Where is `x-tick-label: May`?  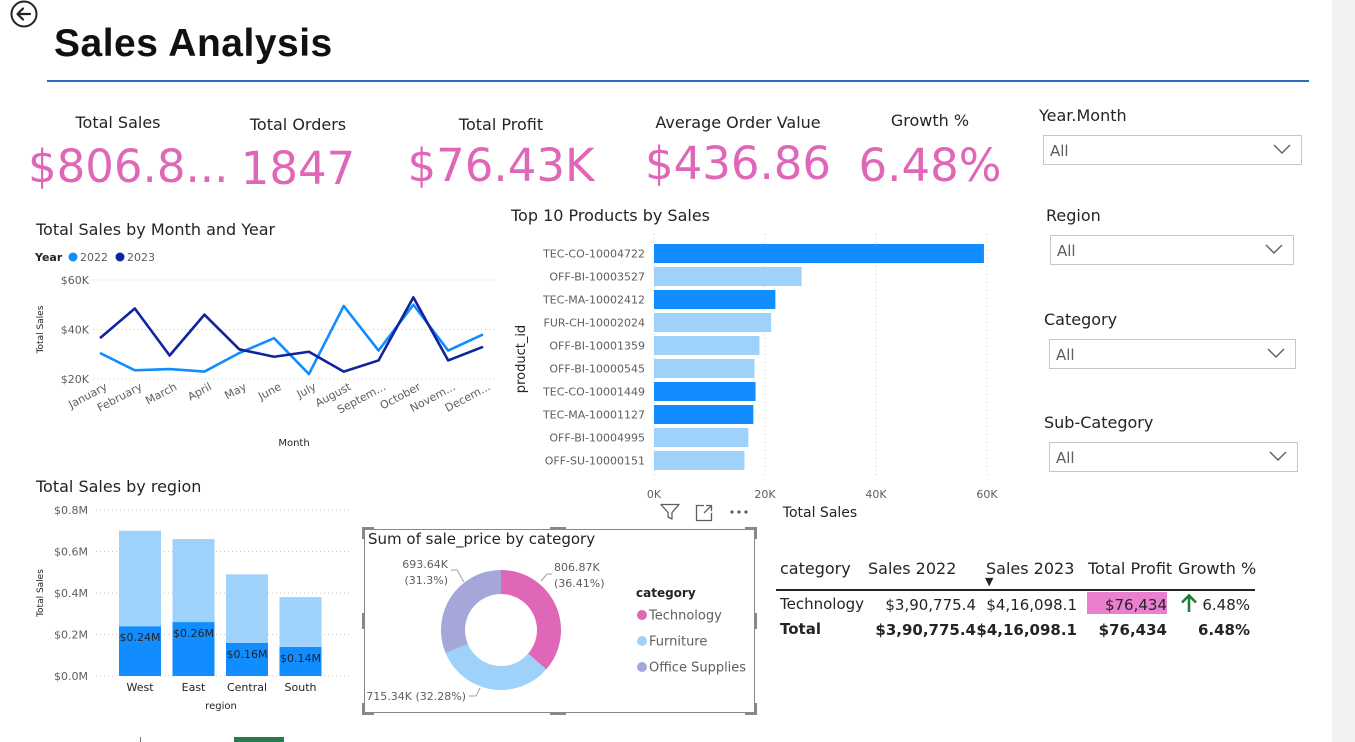
x-tick-label: May is located at coordinates (235, 391).